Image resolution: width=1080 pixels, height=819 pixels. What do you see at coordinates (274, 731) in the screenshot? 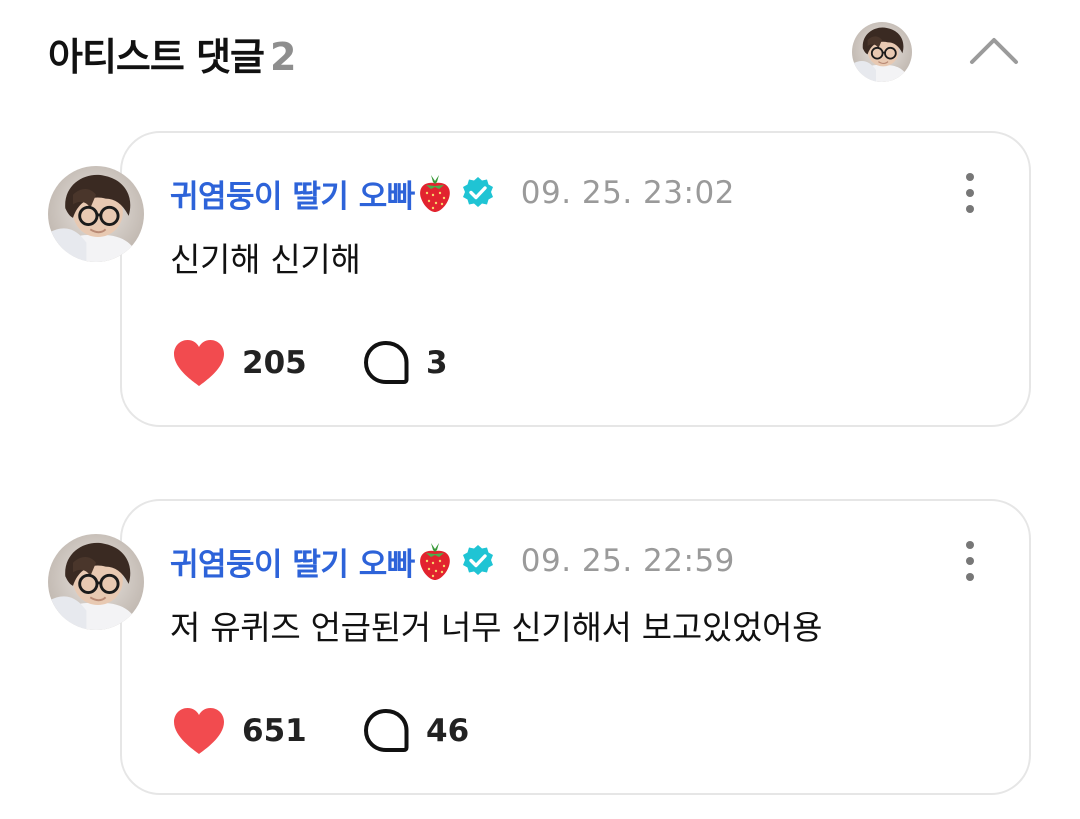
I see `like-count: 651` at bounding box center [274, 731].